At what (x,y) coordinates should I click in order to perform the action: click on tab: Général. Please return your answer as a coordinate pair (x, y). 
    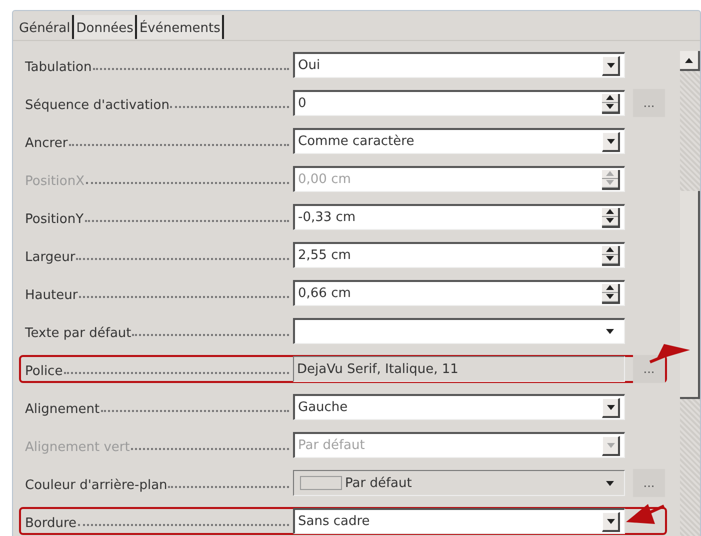
    Looking at the image, I should click on (45, 27).